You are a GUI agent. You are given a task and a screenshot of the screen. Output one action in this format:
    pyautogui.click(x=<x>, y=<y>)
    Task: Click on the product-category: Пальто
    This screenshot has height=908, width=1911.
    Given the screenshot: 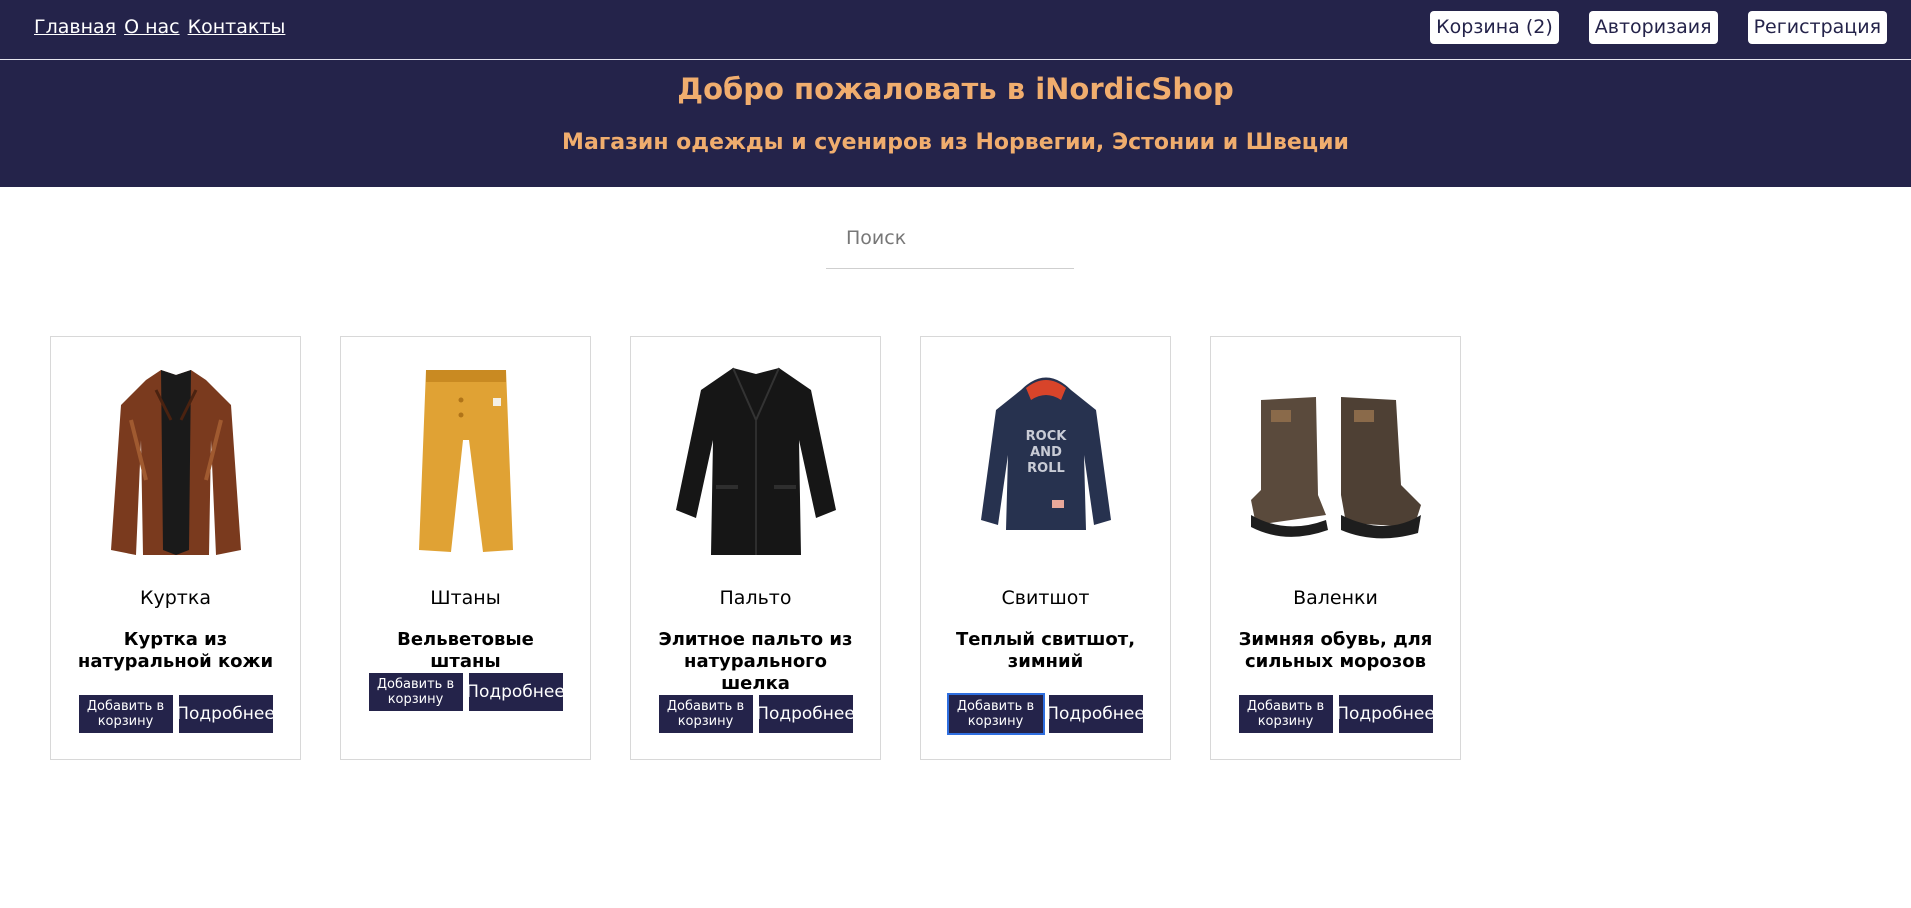 What is the action you would take?
    pyautogui.click(x=755, y=598)
    